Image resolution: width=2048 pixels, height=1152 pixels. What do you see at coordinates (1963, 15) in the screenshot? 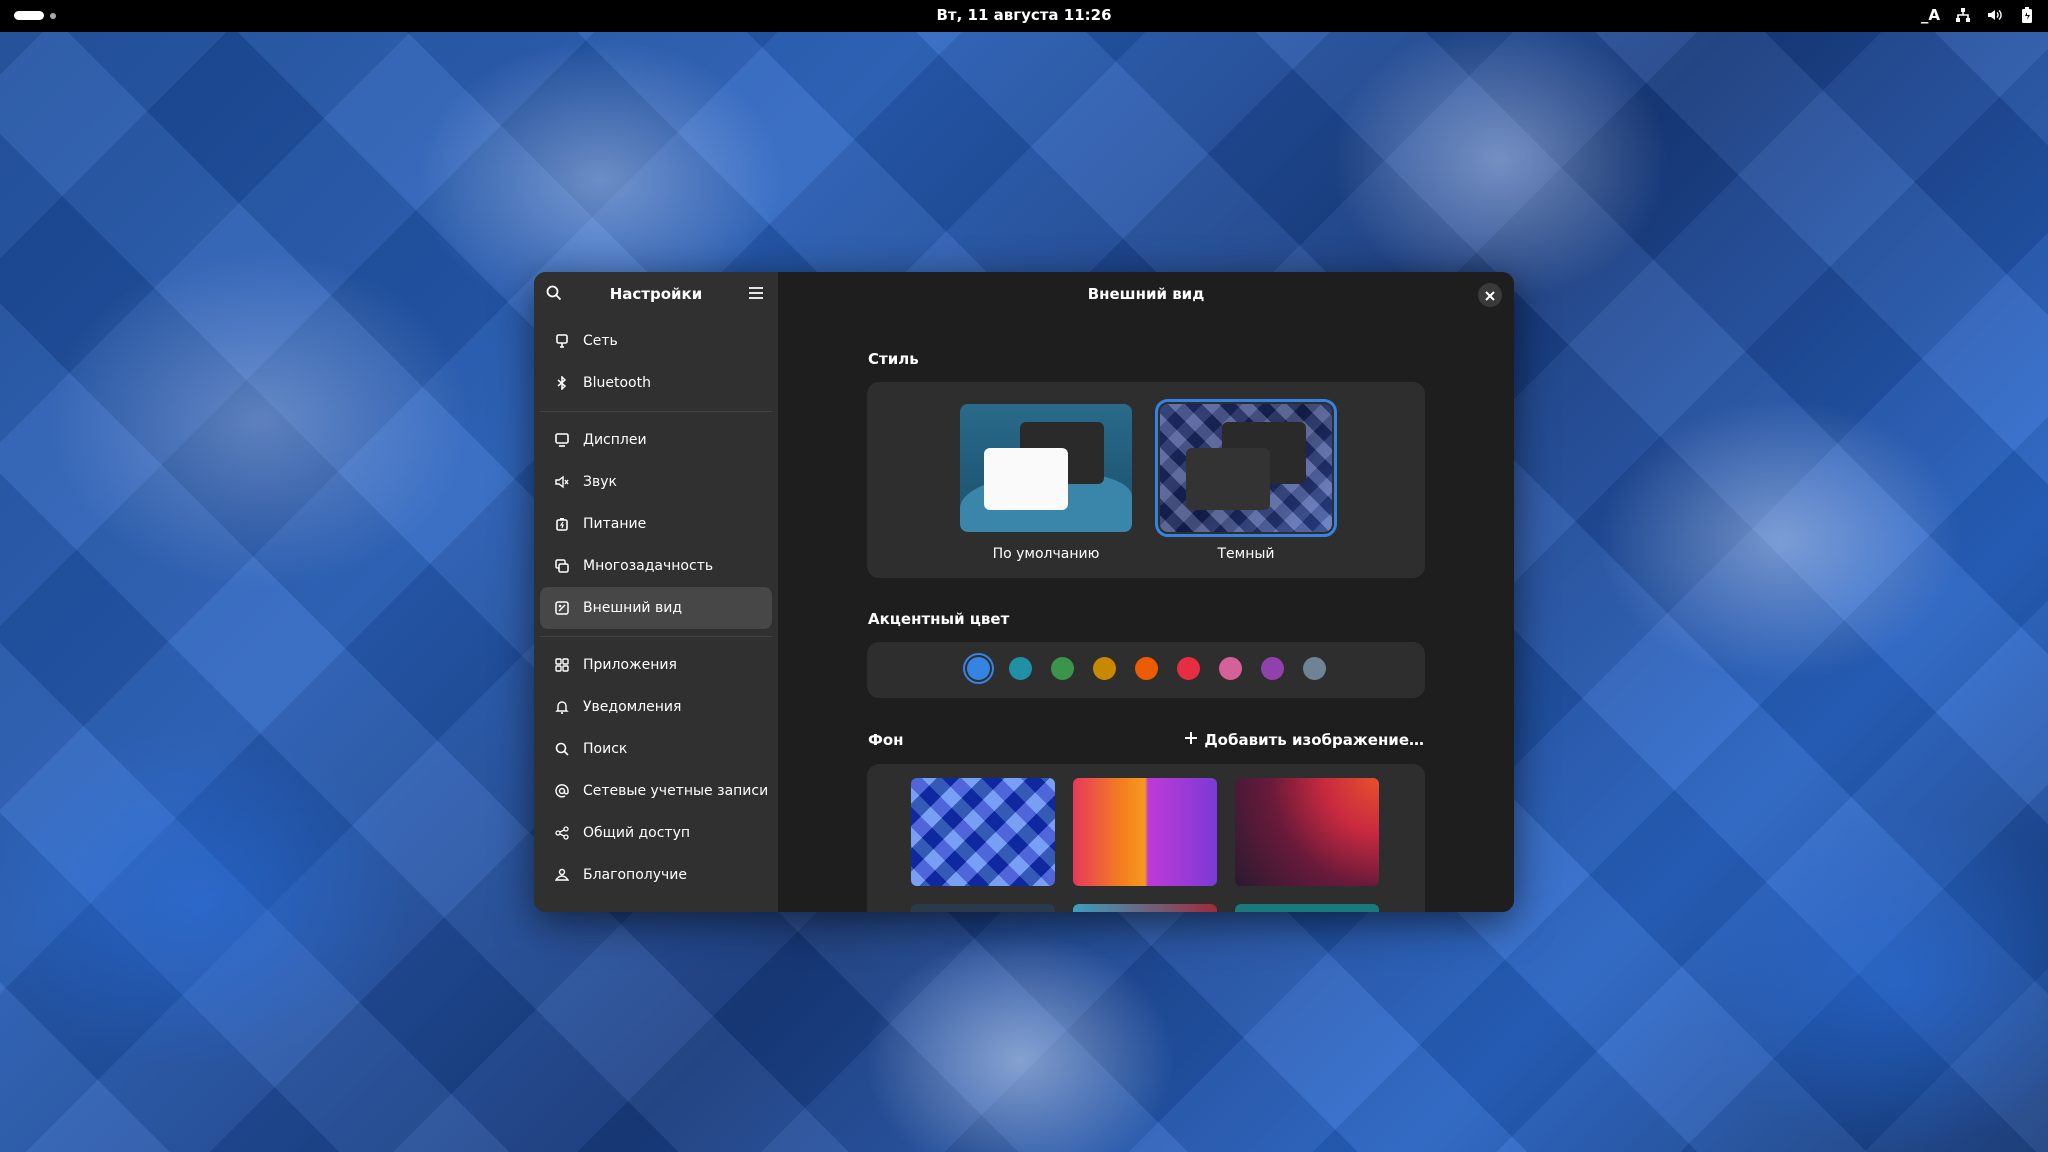
I see `network-wired-icon` at bounding box center [1963, 15].